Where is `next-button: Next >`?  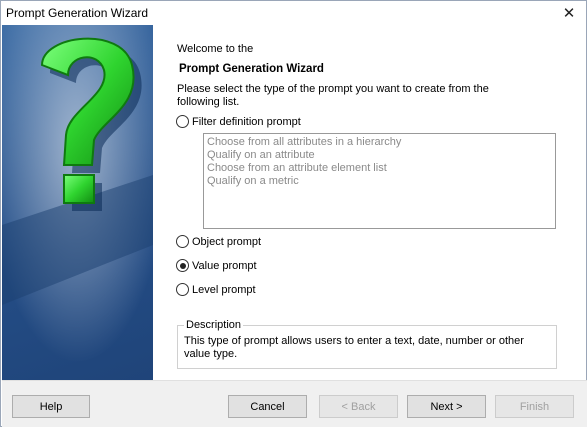 next-button: Next > is located at coordinates (446, 406).